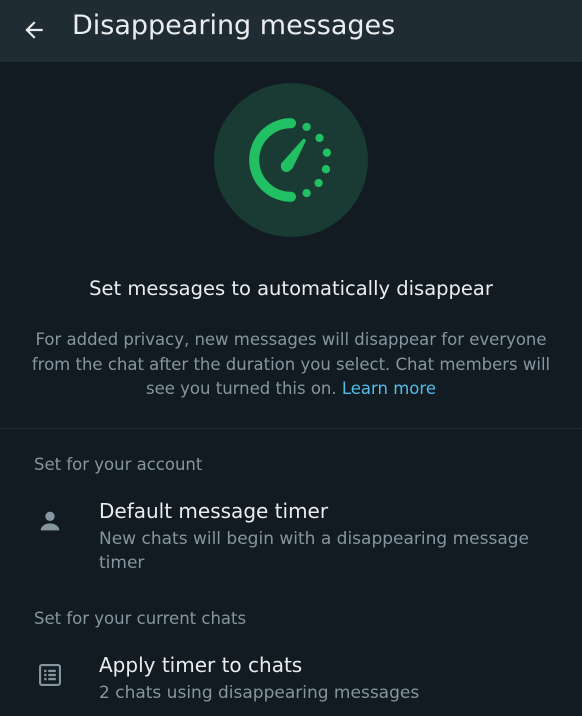  What do you see at coordinates (259, 693) in the screenshot?
I see `apply-timer-subtitle: 2 chats using disappearing messages` at bounding box center [259, 693].